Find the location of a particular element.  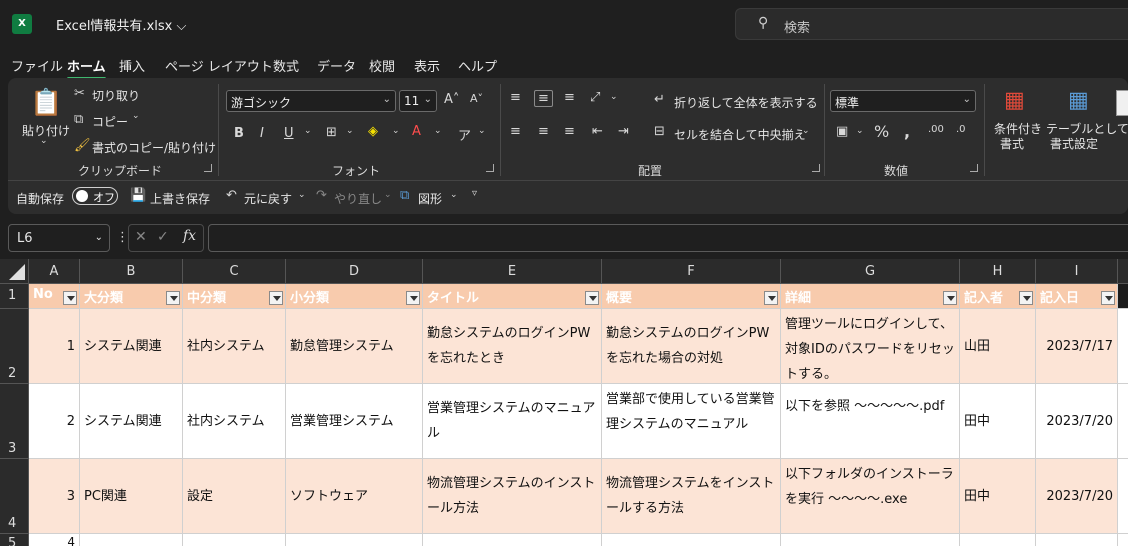

table-cell-no: 1 is located at coordinates (54, 346).